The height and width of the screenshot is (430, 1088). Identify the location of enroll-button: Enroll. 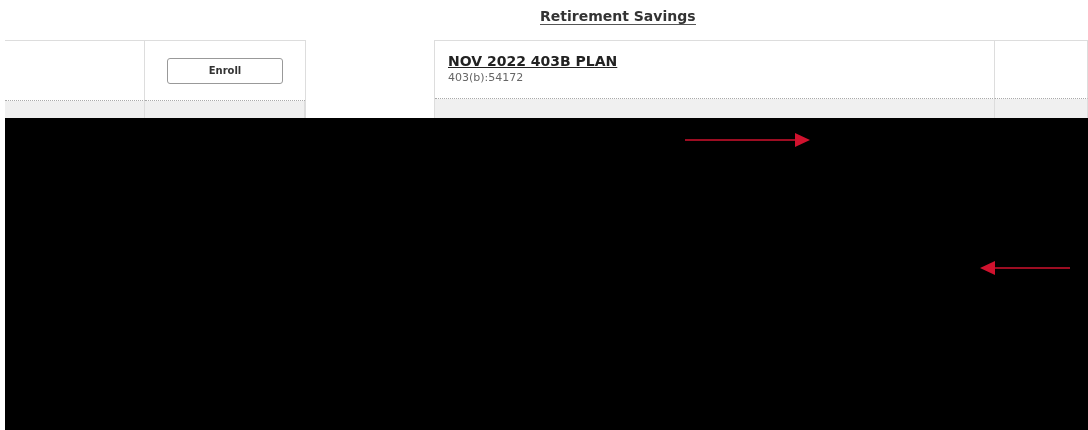
(225, 70).